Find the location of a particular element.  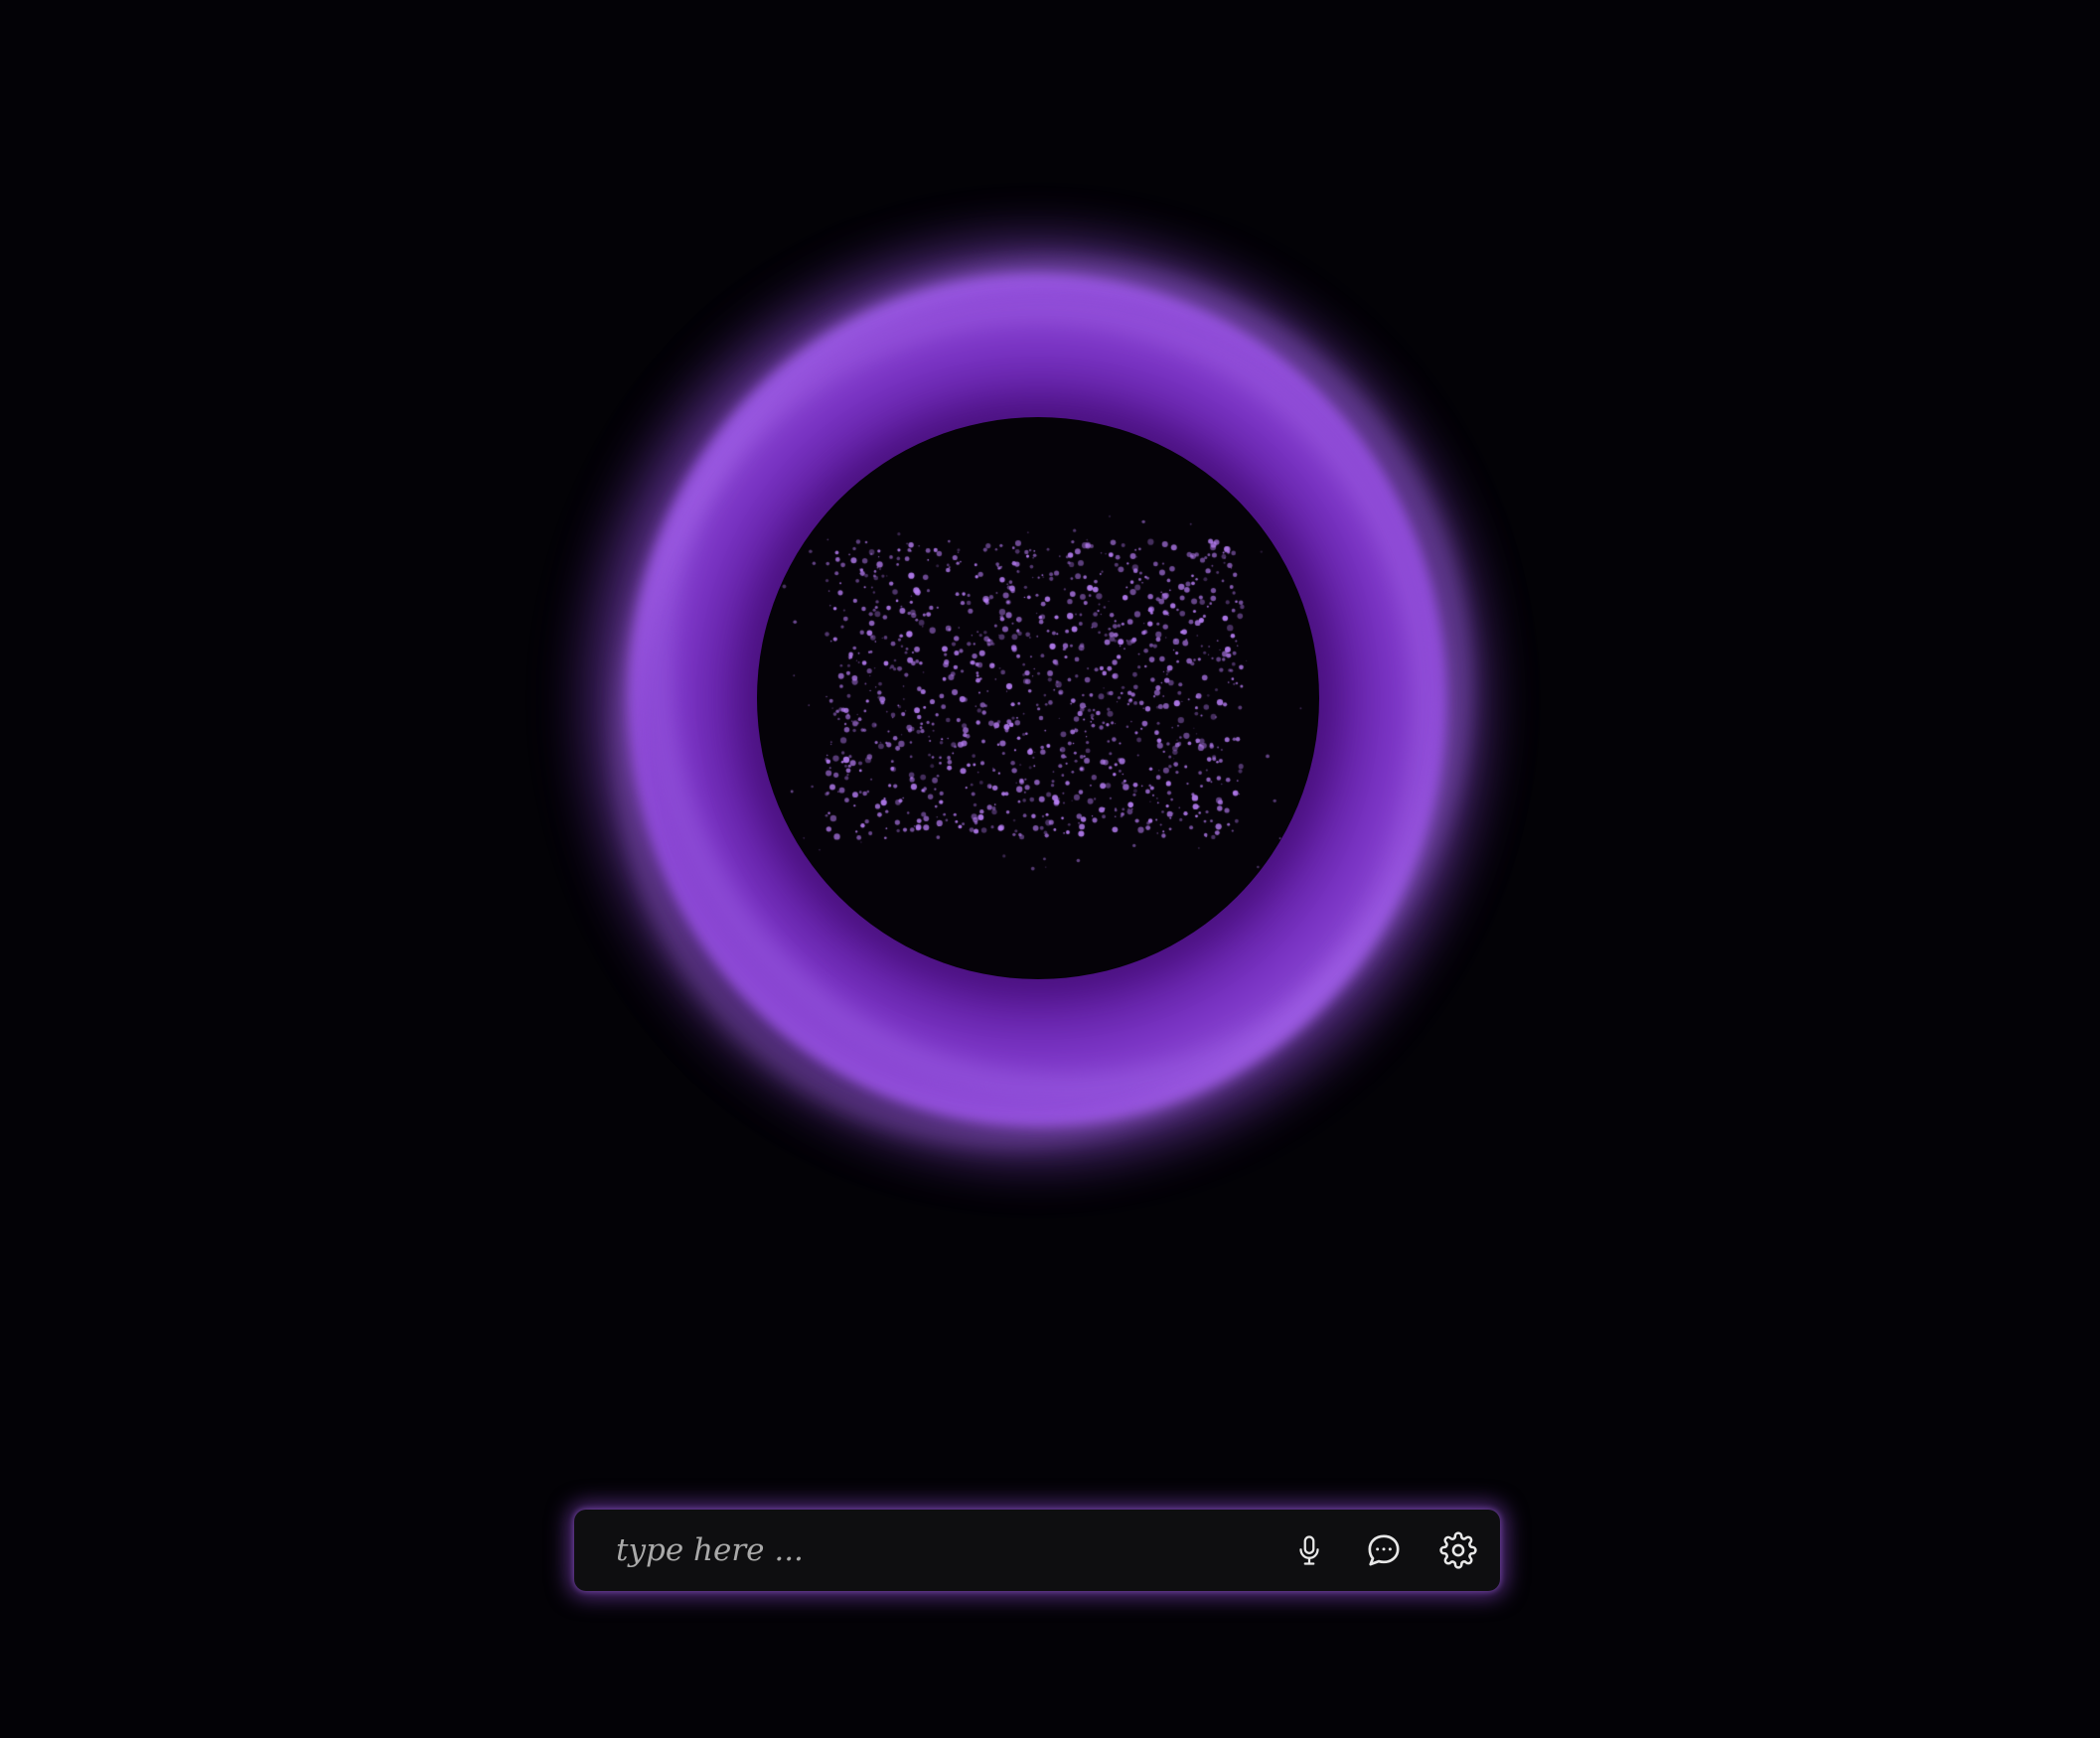

microphone-button is located at coordinates (1309, 1550).